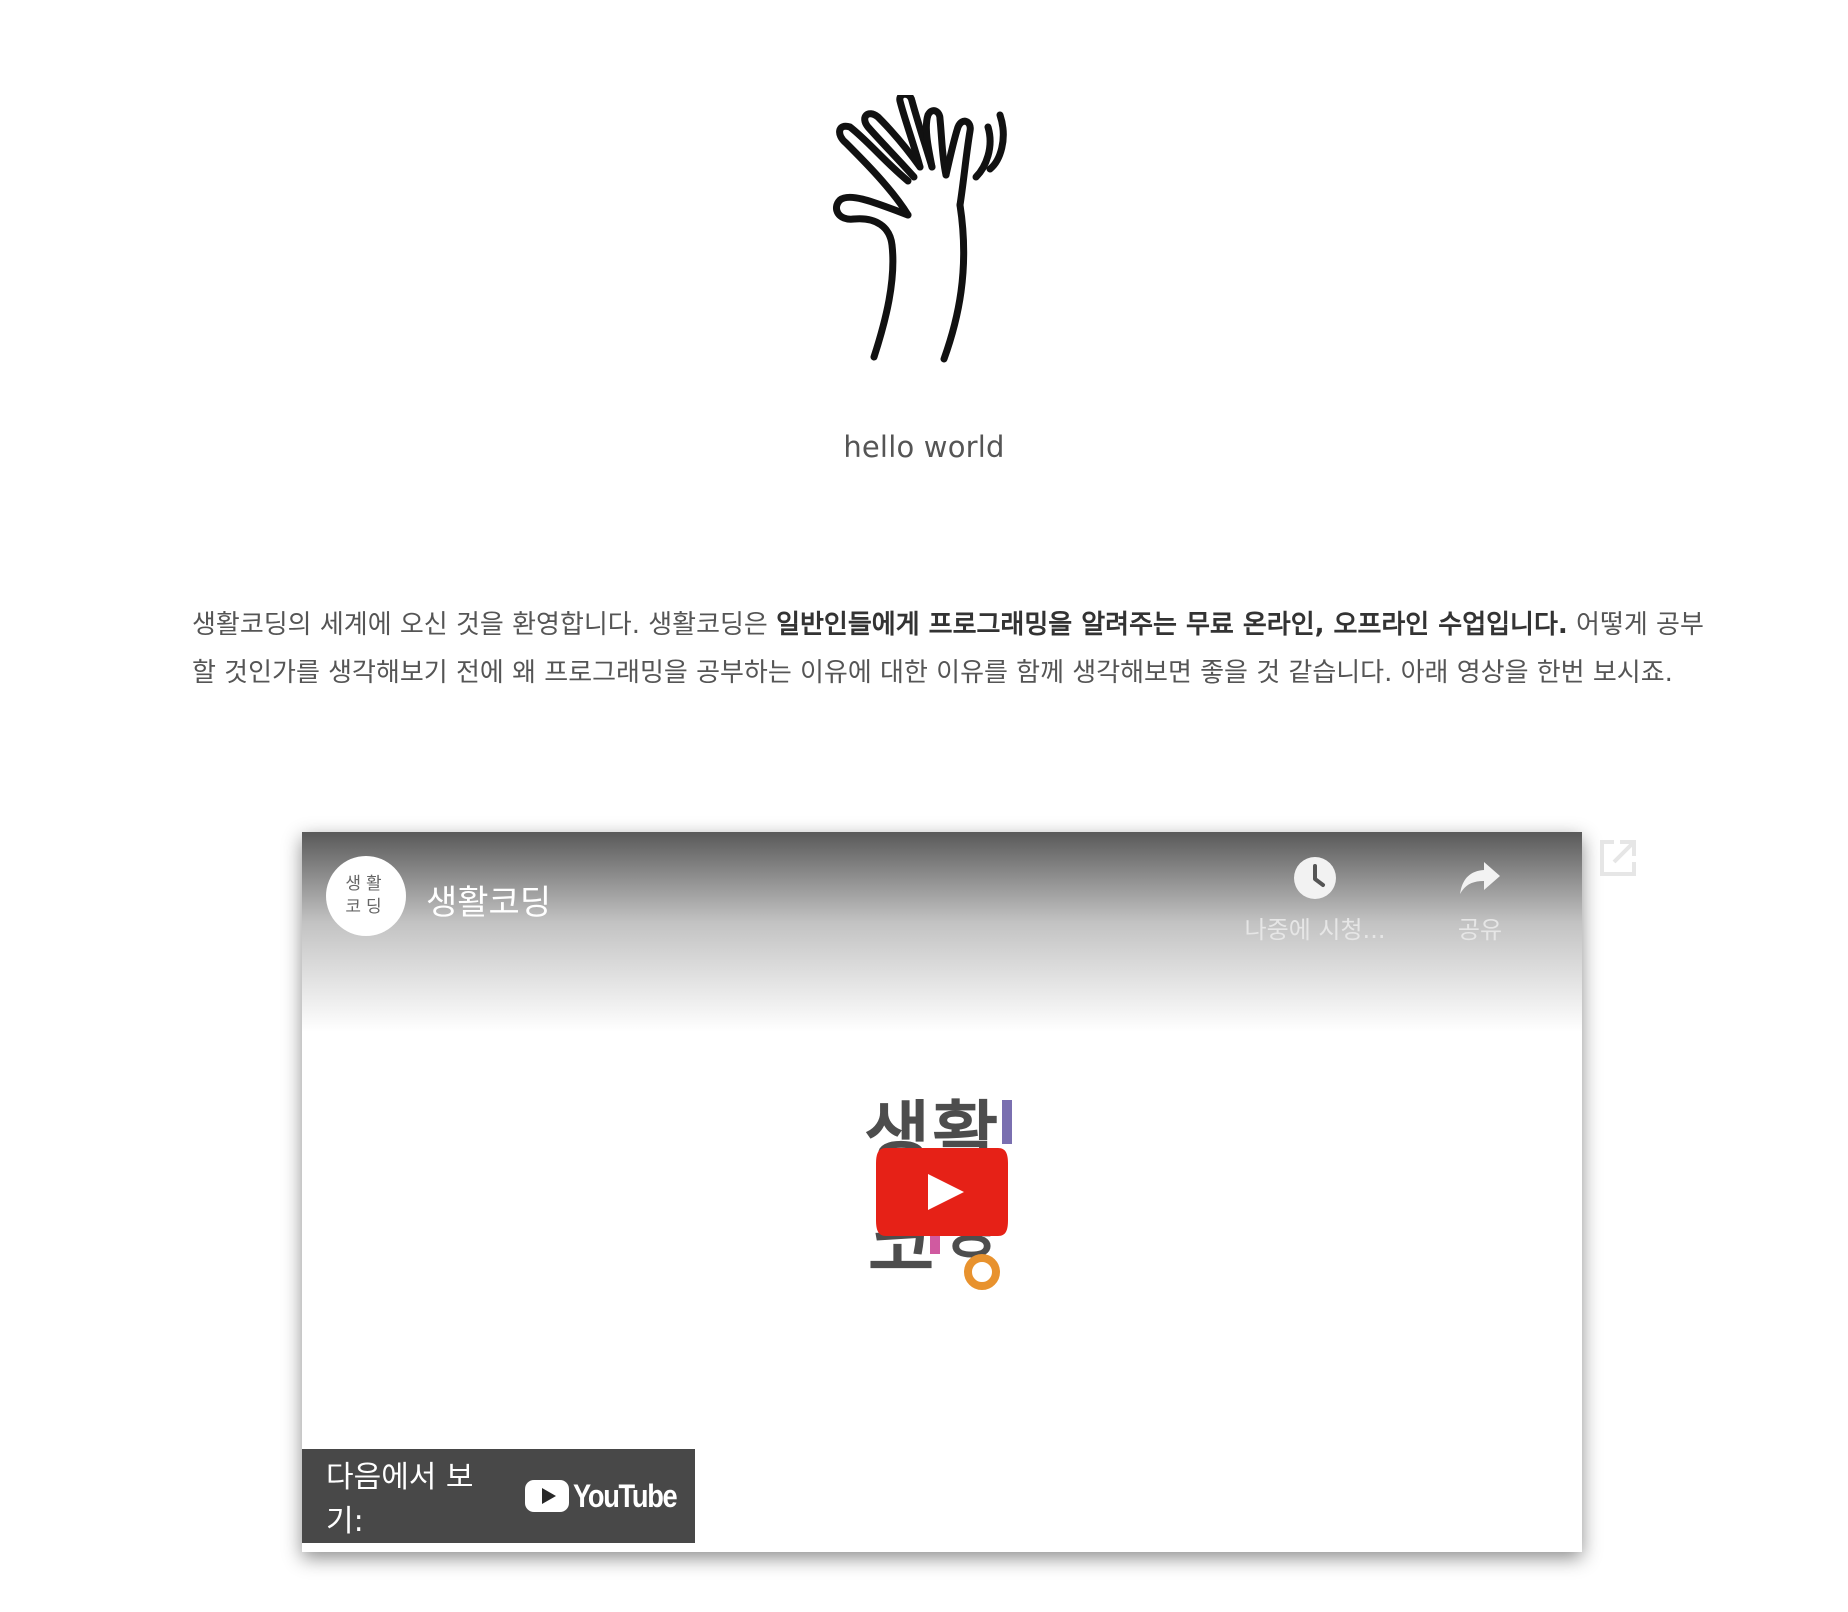  I want to click on channel-title: 생활코딩, so click(488, 899).